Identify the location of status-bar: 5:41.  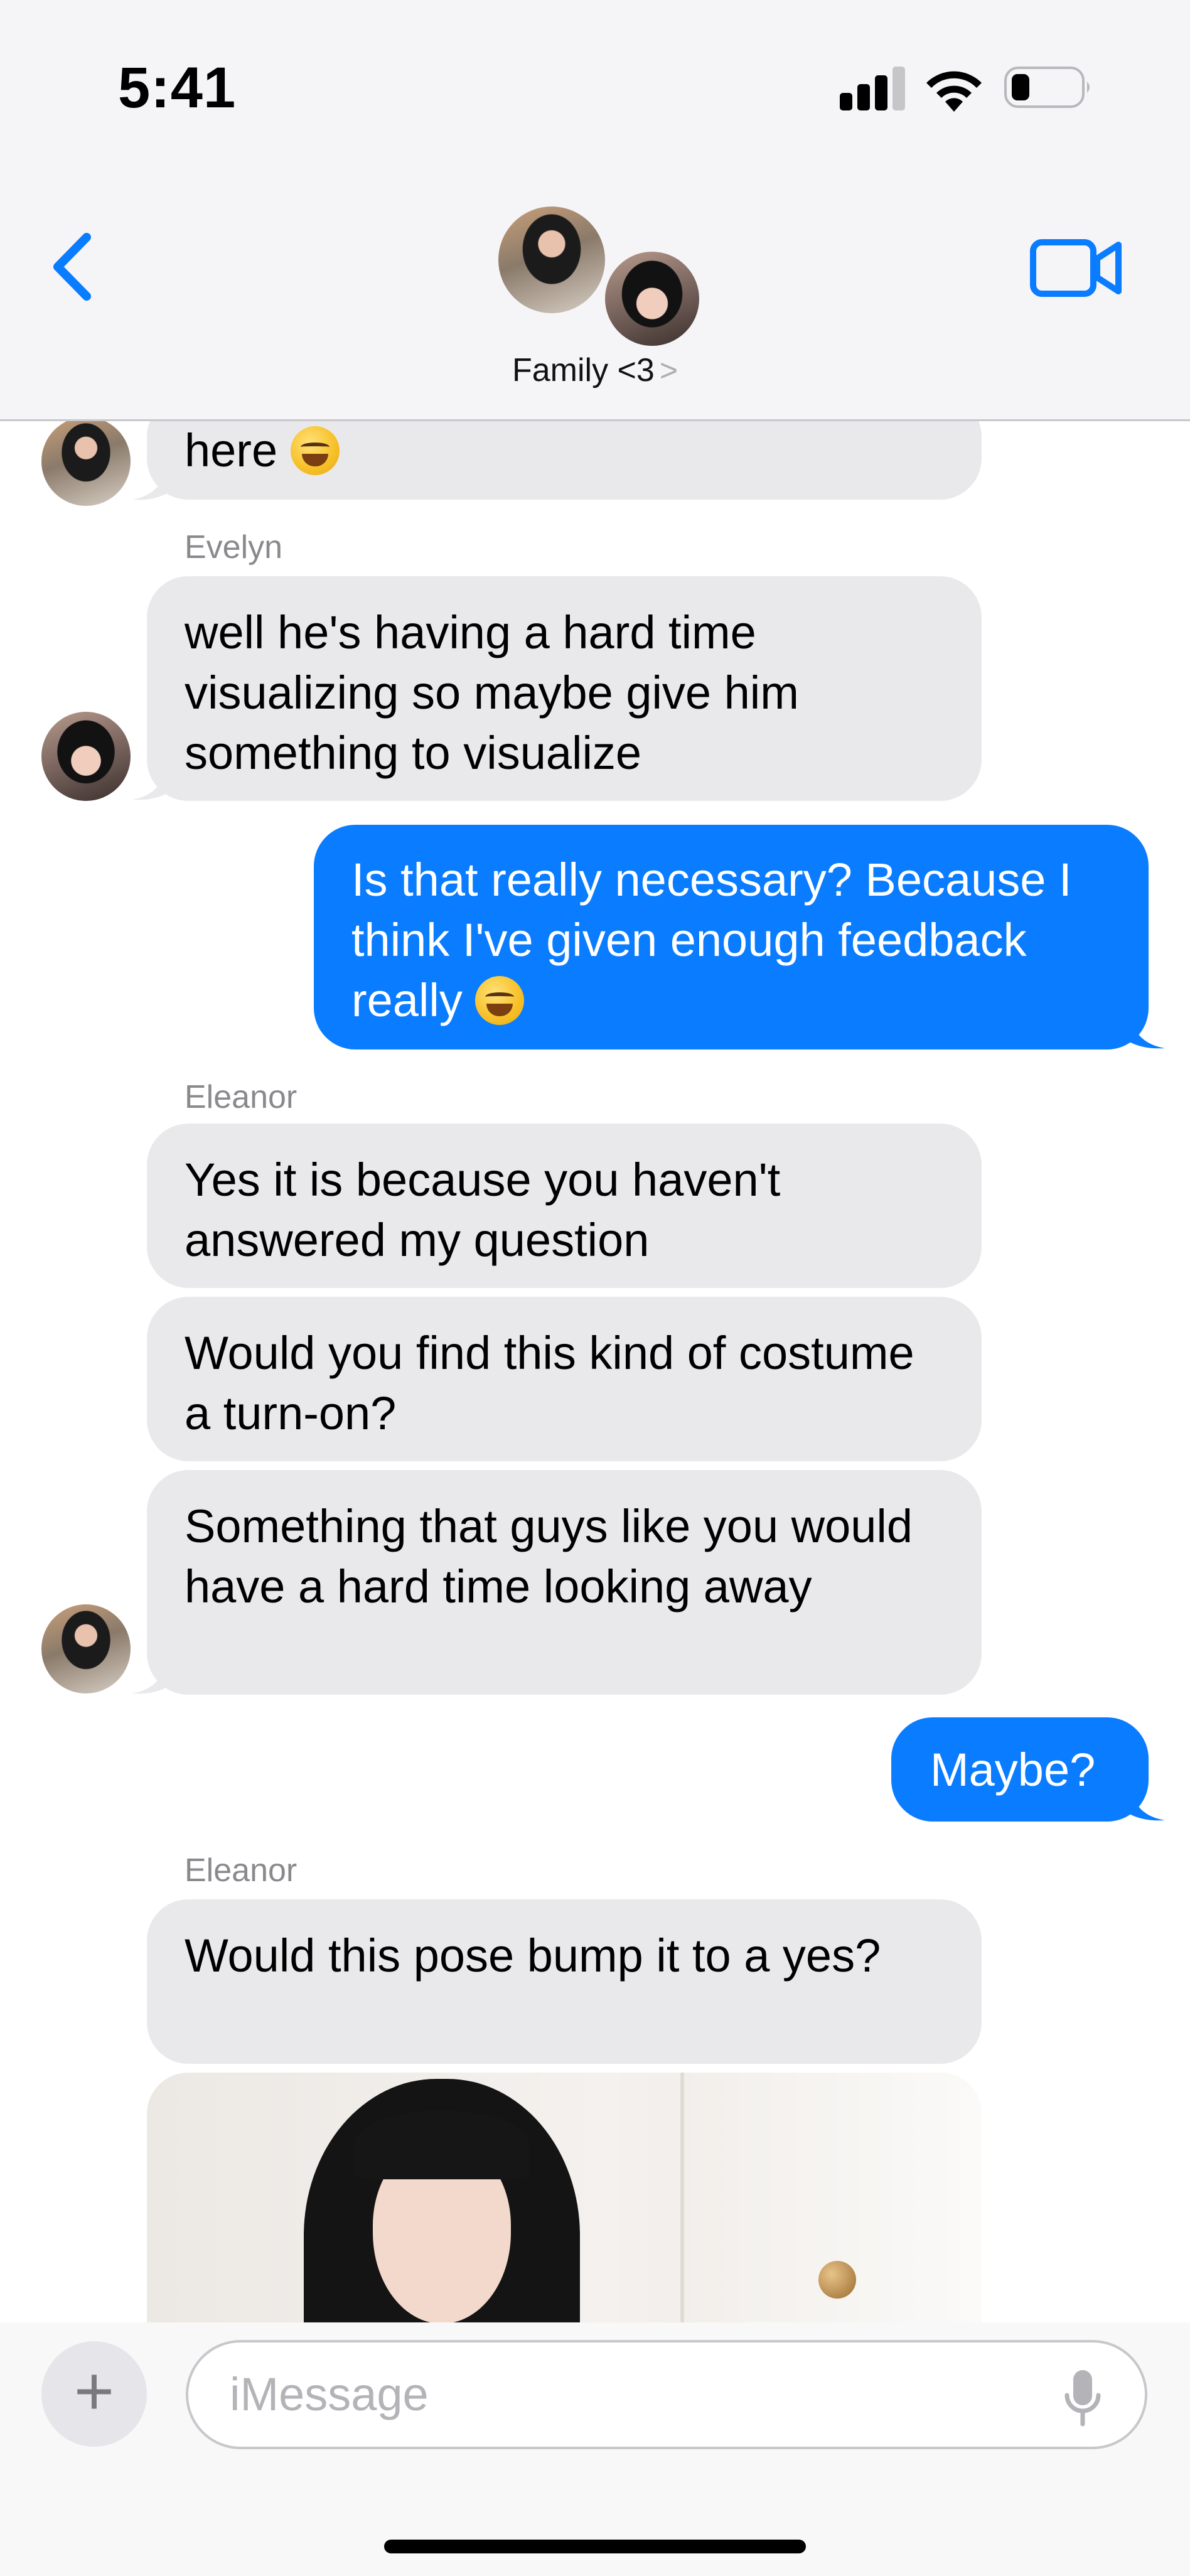
(595, 91).